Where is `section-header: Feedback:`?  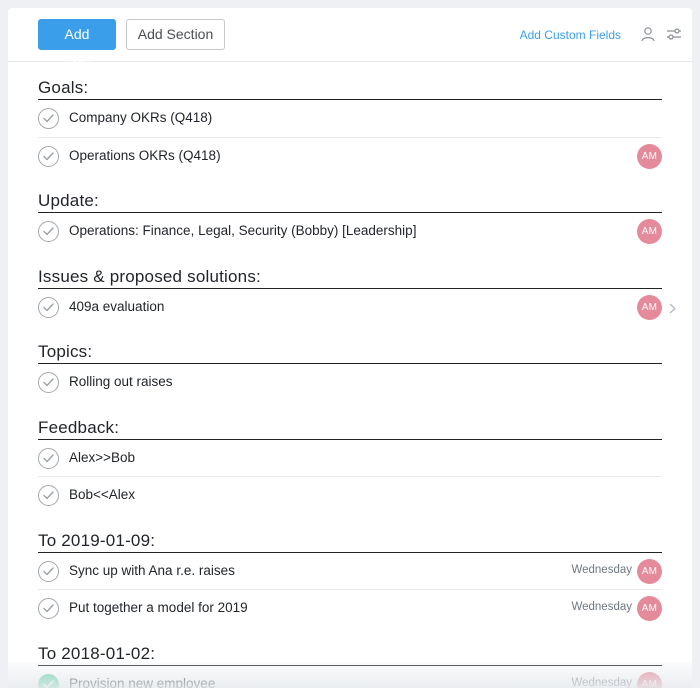 section-header: Feedback: is located at coordinates (350, 421).